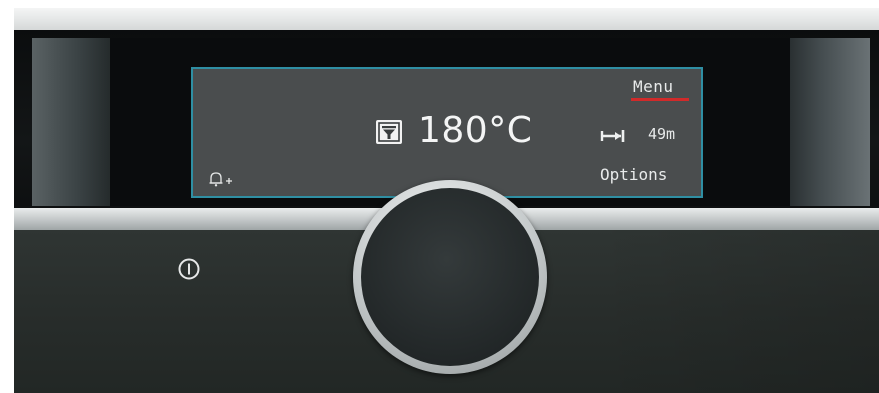  I want to click on menu-underline, so click(660, 99).